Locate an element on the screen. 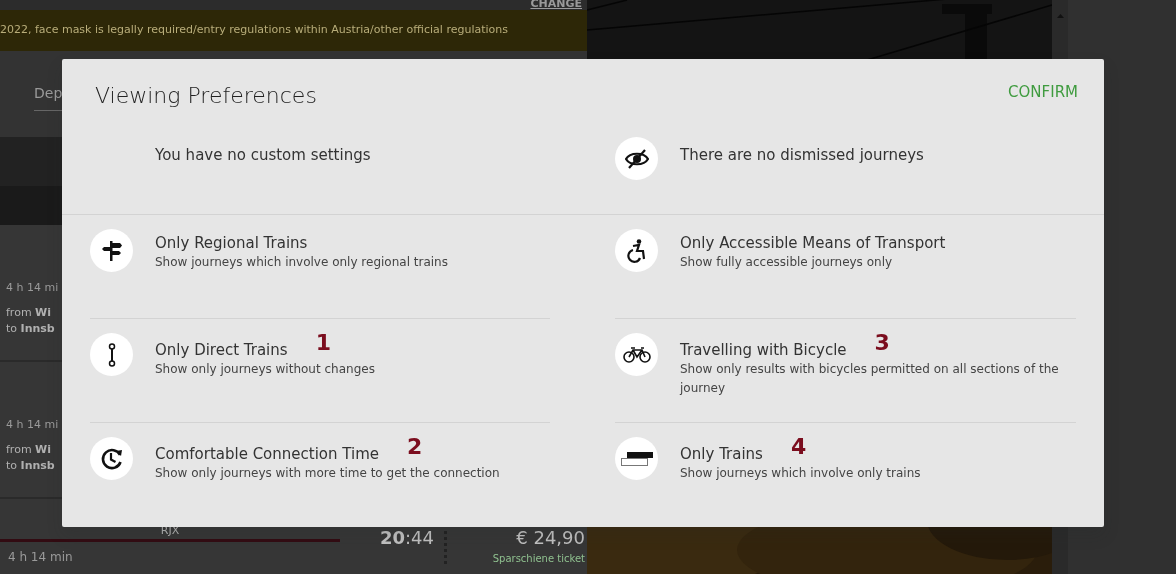 Image resolution: width=1176 pixels, height=574 pixels. price-text: € 24,90 is located at coordinates (550, 538).